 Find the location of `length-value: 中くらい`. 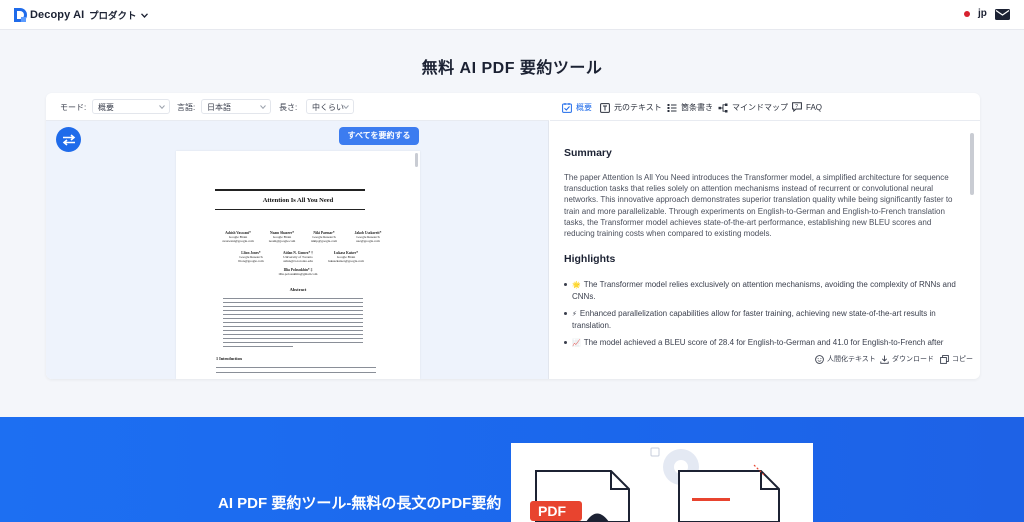

length-value: 中くらい is located at coordinates (328, 107).